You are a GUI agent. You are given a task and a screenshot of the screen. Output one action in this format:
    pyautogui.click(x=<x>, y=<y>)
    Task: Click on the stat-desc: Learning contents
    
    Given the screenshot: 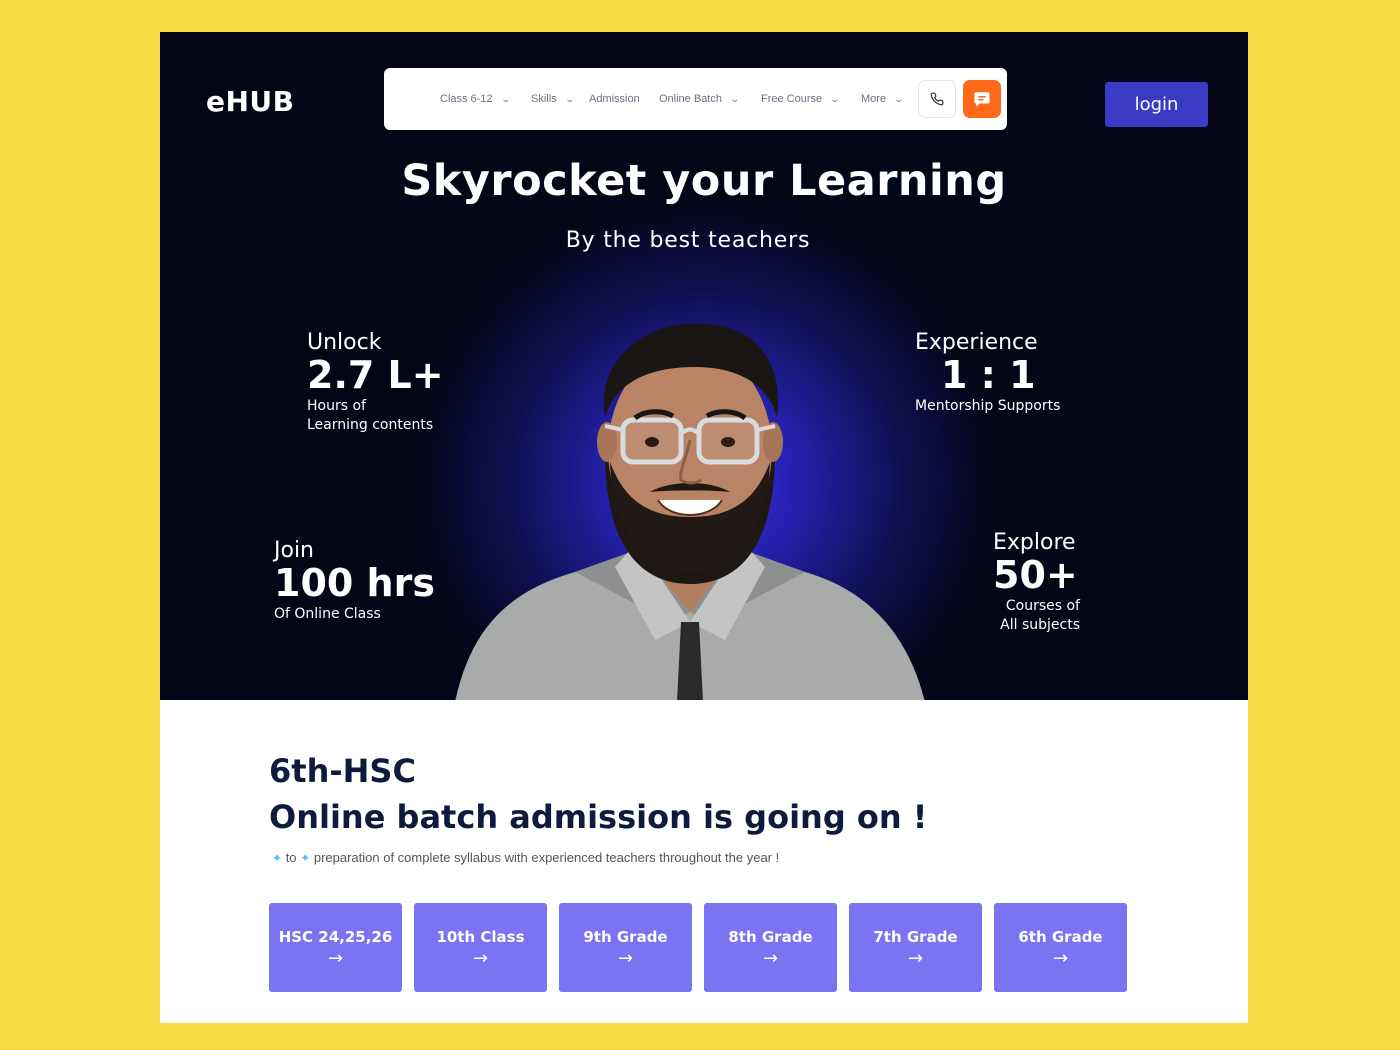 What is the action you would take?
    pyautogui.click(x=370, y=424)
    